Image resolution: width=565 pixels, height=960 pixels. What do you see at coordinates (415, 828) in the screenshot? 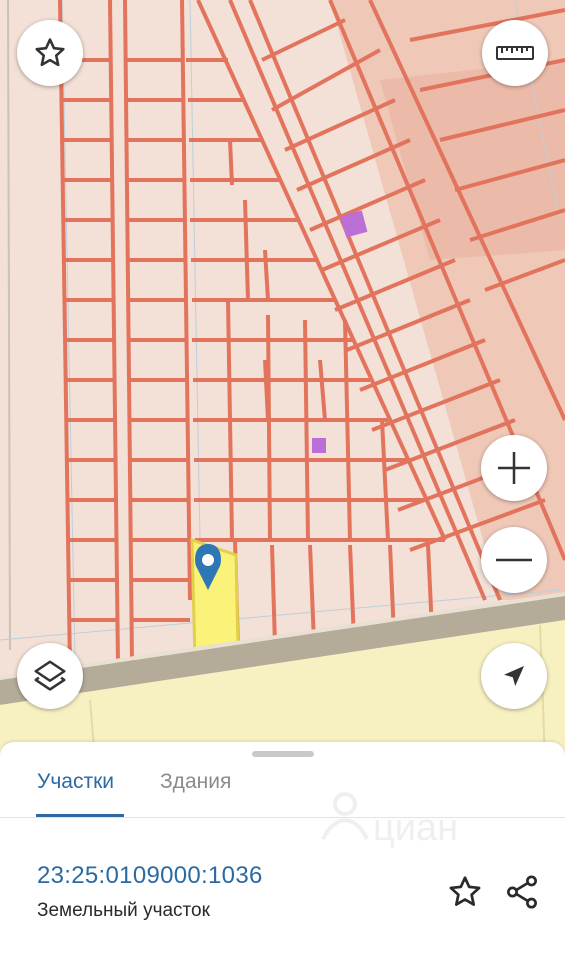
I see `watermark-text: циан` at bounding box center [415, 828].